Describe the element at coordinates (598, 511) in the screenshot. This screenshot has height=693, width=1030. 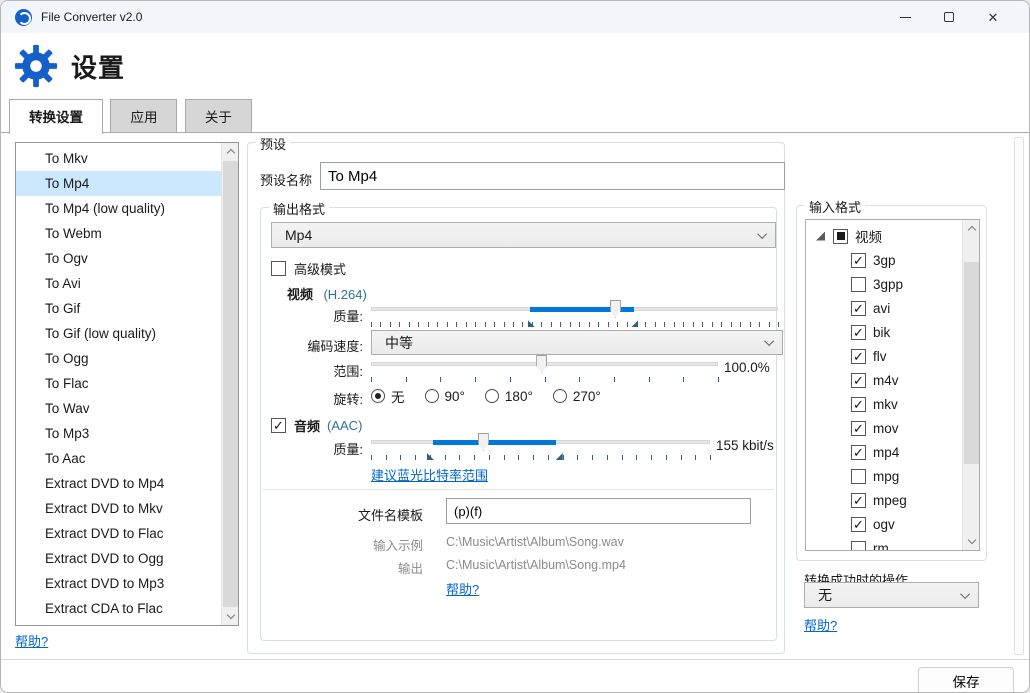
I see `filename-template-input` at that location.